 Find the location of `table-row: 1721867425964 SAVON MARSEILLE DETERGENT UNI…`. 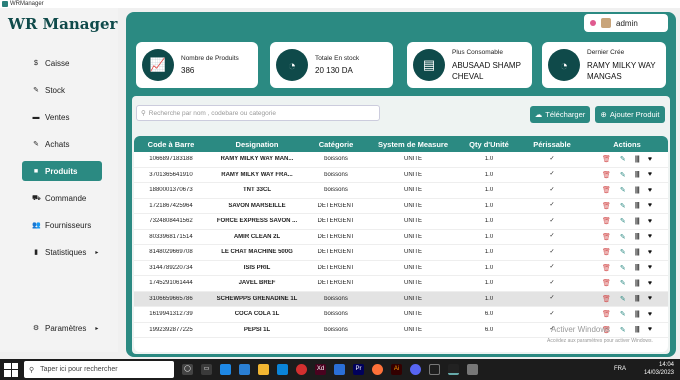

table-row: 1721867425964 SAVON MARSEILLE DETERGENT UNI… is located at coordinates (401, 206).